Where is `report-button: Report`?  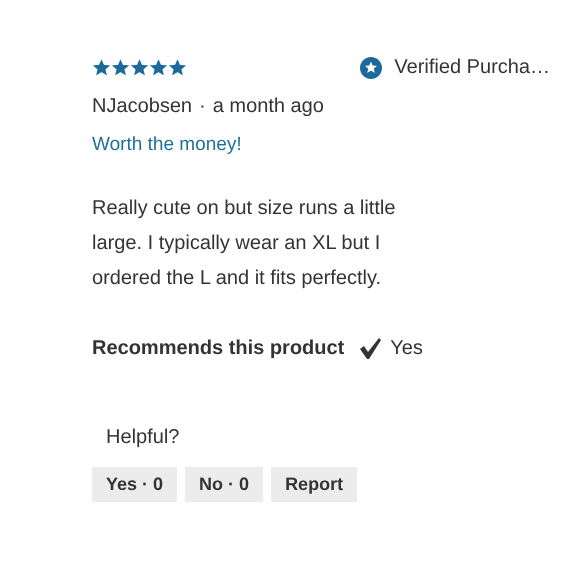 report-button: Report is located at coordinates (314, 484).